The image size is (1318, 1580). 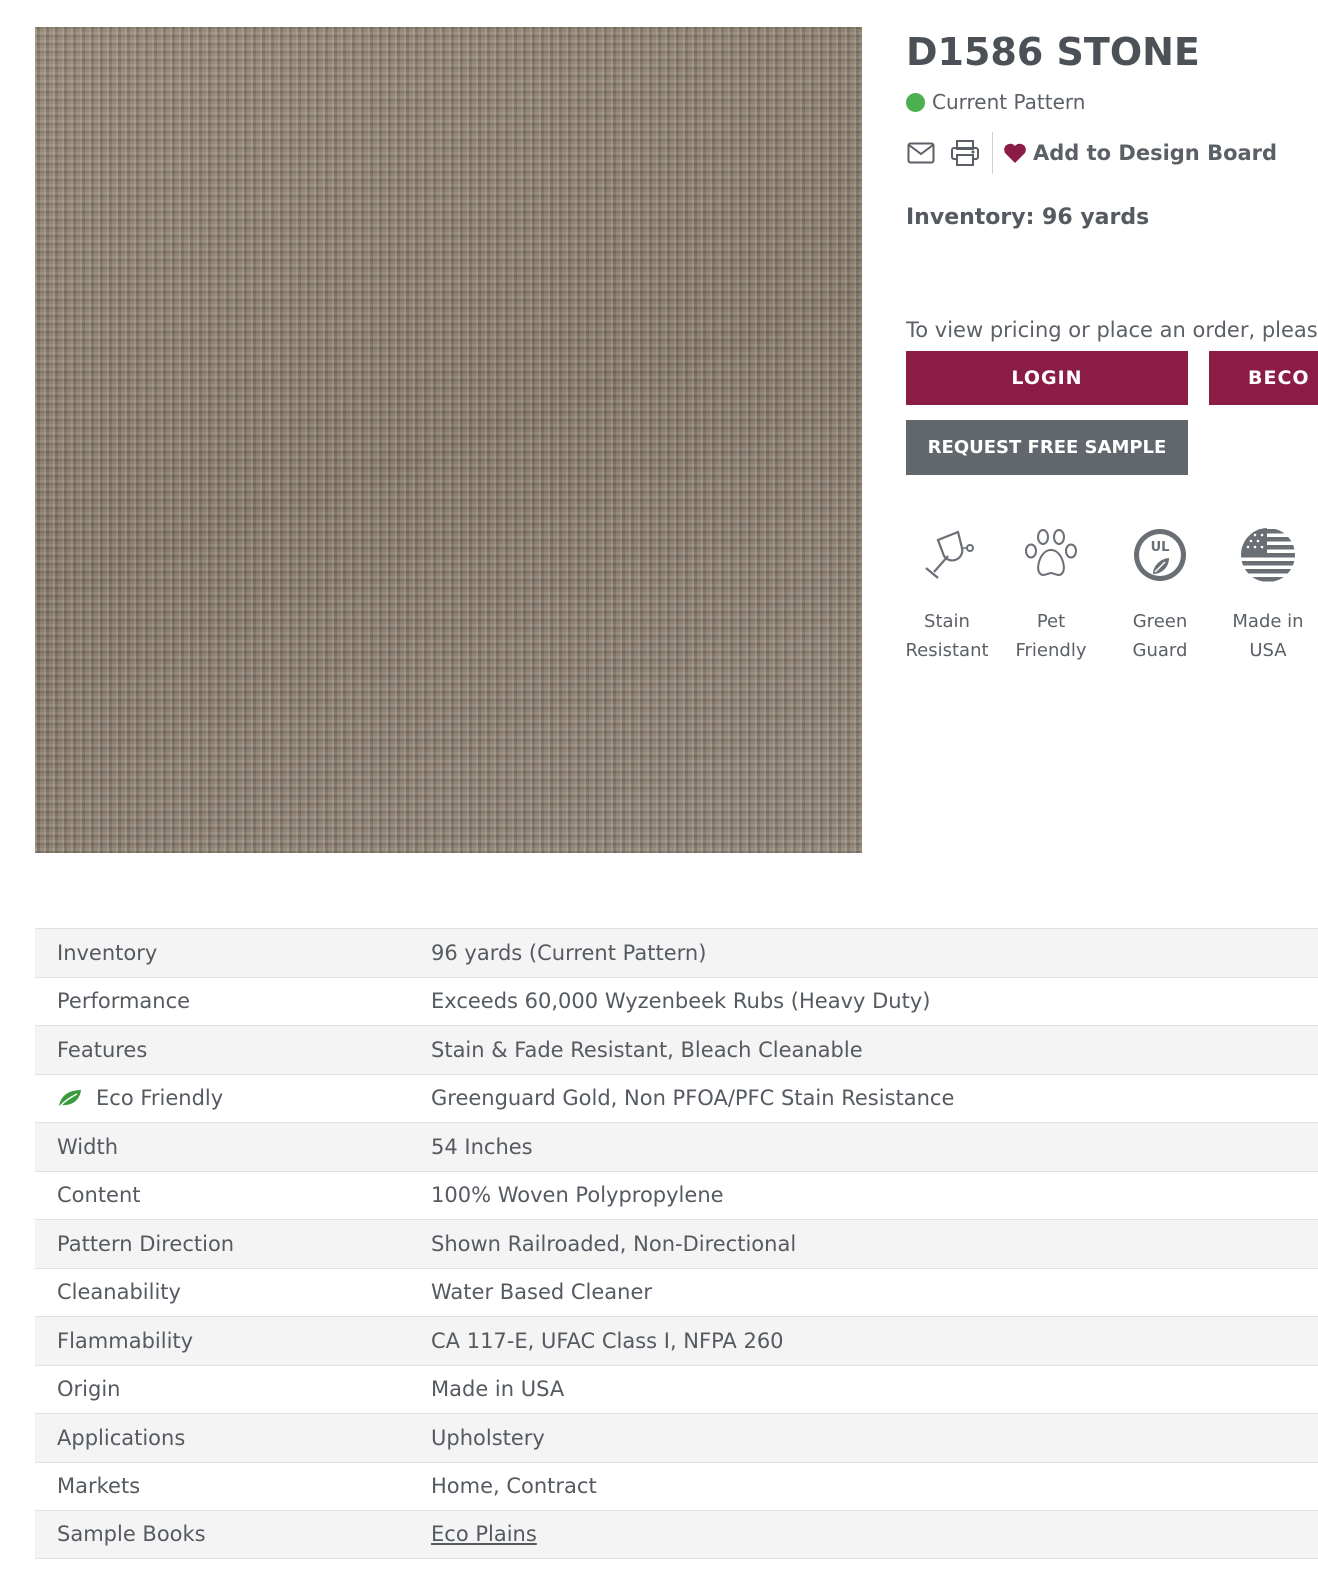 What do you see at coordinates (947, 593) in the screenshot?
I see `feature-stain-resistant: Stain Resistant` at bounding box center [947, 593].